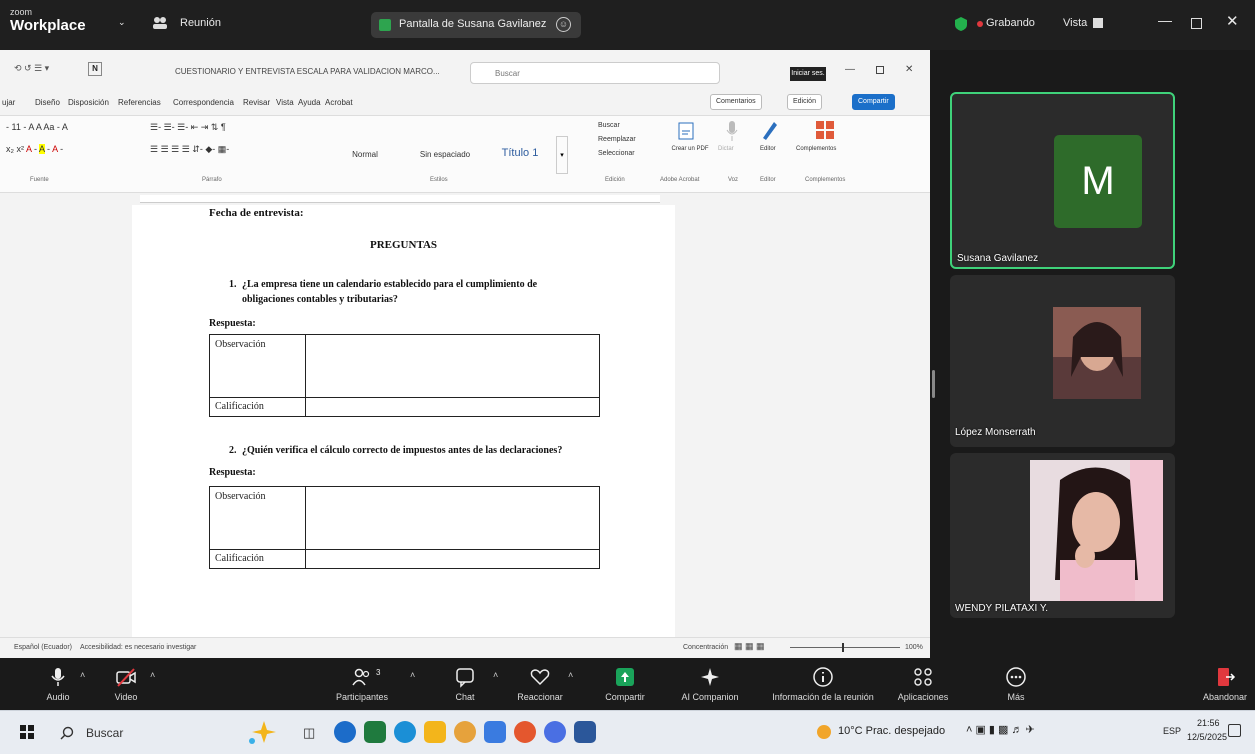  I want to click on react-button: Reaccionar, so click(540, 684).